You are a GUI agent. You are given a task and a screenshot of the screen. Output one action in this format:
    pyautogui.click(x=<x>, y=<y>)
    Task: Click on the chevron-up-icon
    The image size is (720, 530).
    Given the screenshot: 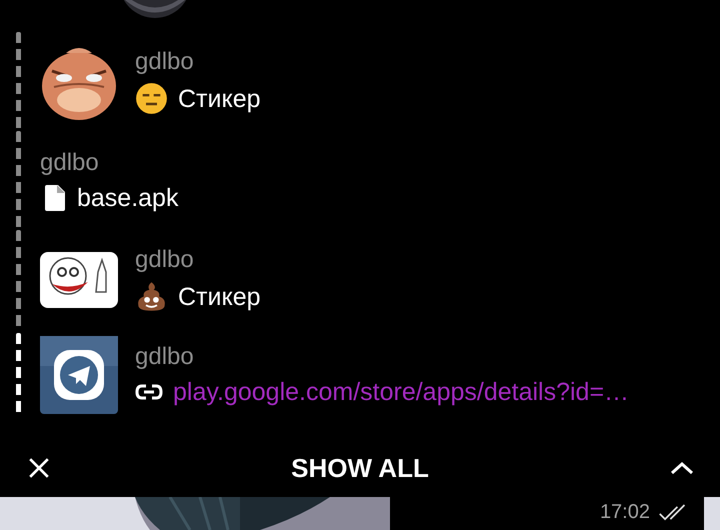 What is the action you would take?
    pyautogui.click(x=682, y=468)
    